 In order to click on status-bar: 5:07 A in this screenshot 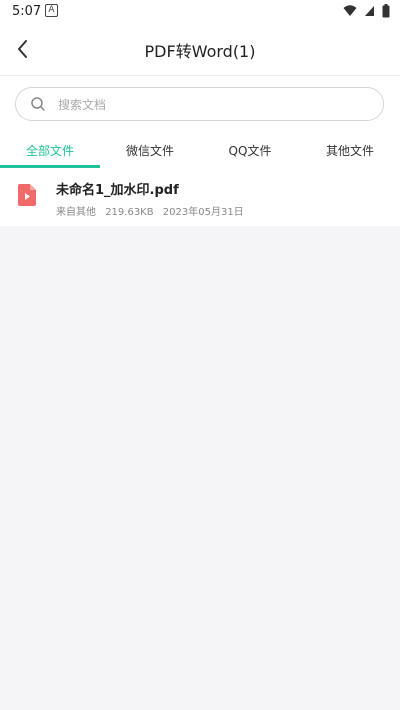, I will do `click(200, 12)`.